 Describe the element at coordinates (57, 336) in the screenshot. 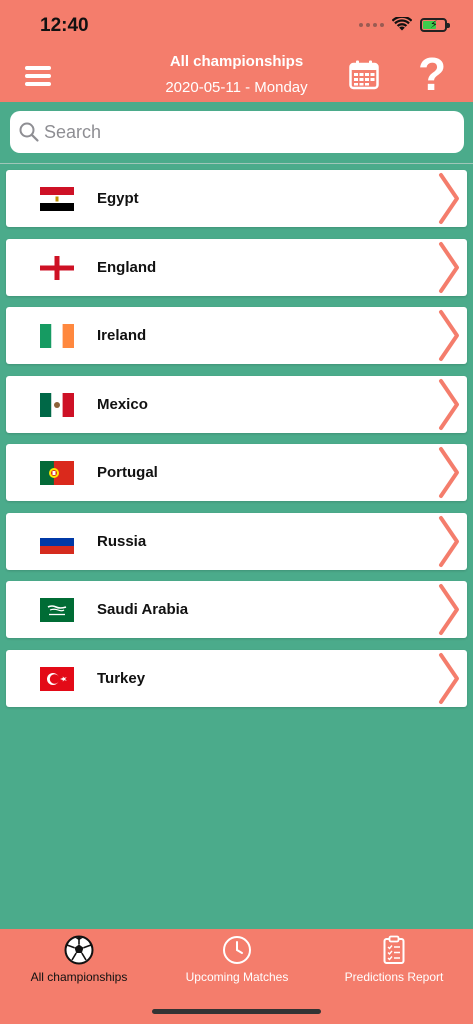

I see `ireland-flag-icon` at that location.